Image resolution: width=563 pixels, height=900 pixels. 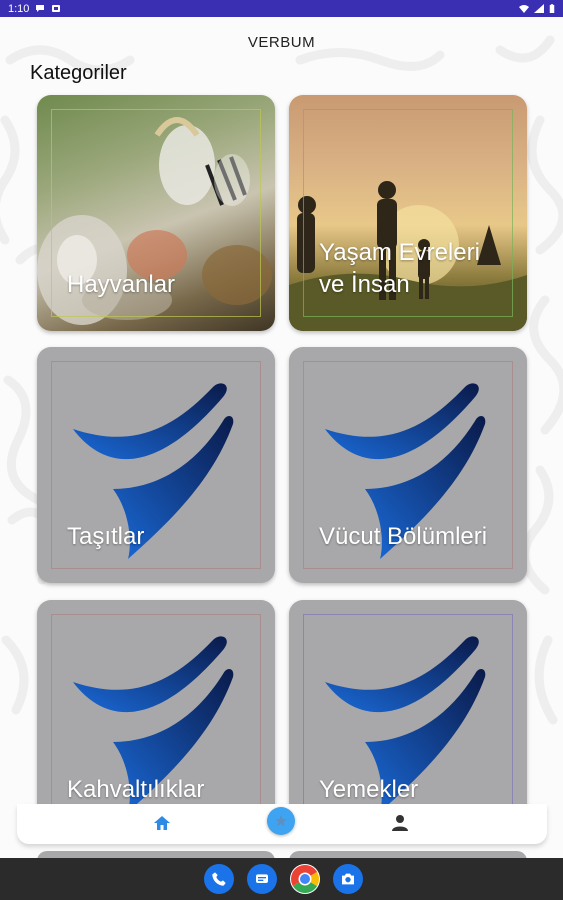 What do you see at coordinates (399, 268) in the screenshot?
I see `category-label: Yaşam Evreleri ve İnsan` at bounding box center [399, 268].